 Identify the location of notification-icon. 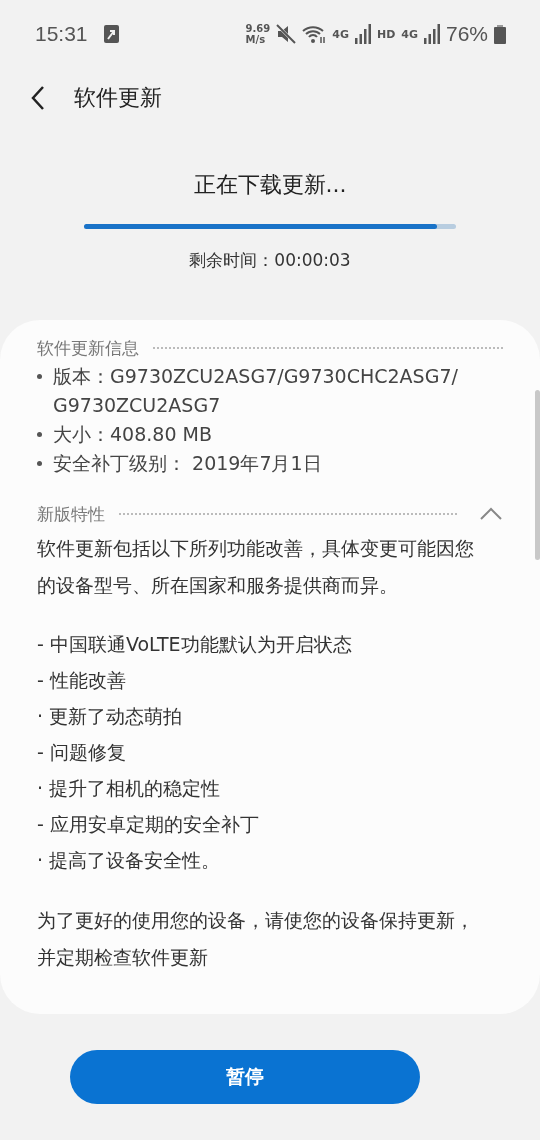
(111, 34).